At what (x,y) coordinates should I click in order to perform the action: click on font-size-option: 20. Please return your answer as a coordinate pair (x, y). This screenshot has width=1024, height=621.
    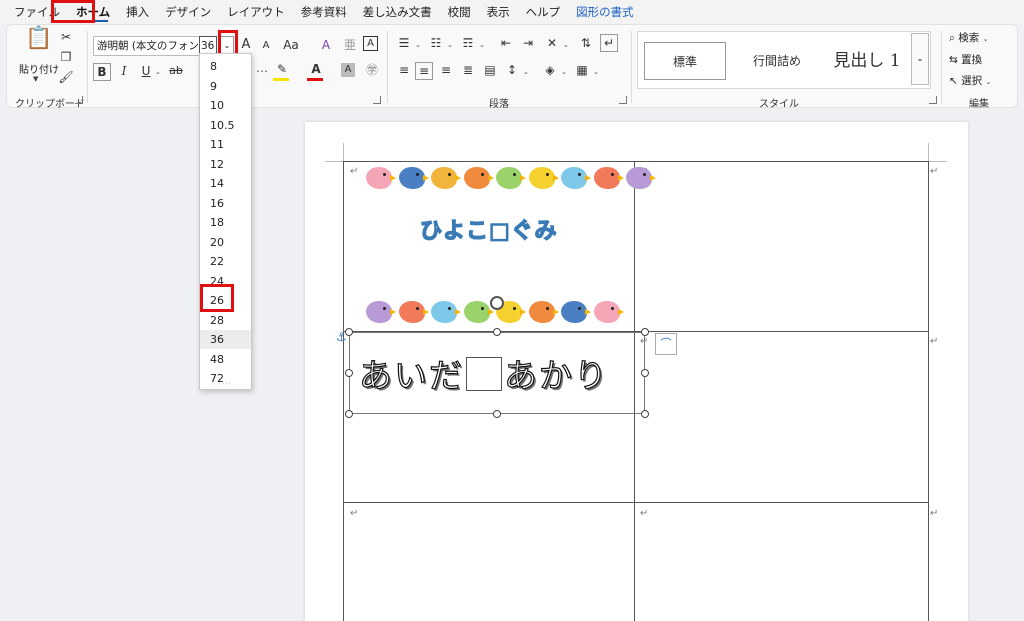
    Looking at the image, I should click on (225, 242).